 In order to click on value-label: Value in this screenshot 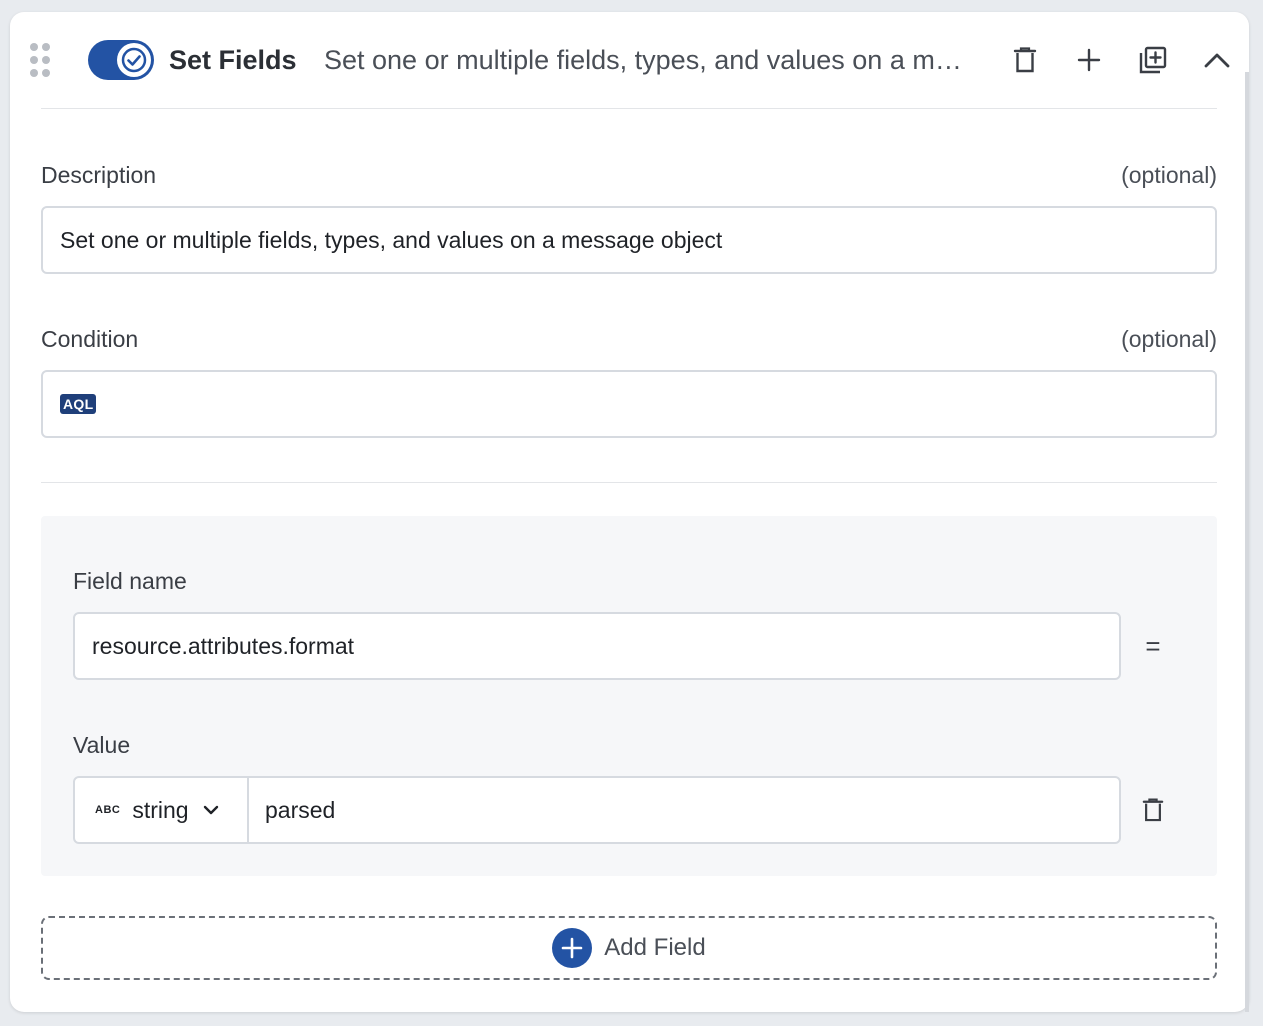, I will do `click(102, 745)`.